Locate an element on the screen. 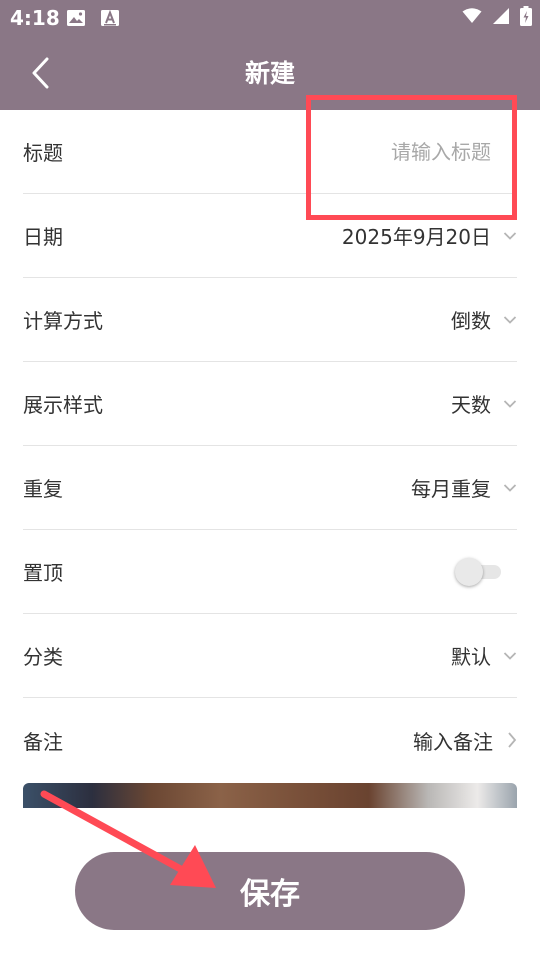  save-button: 保存 is located at coordinates (270, 891).